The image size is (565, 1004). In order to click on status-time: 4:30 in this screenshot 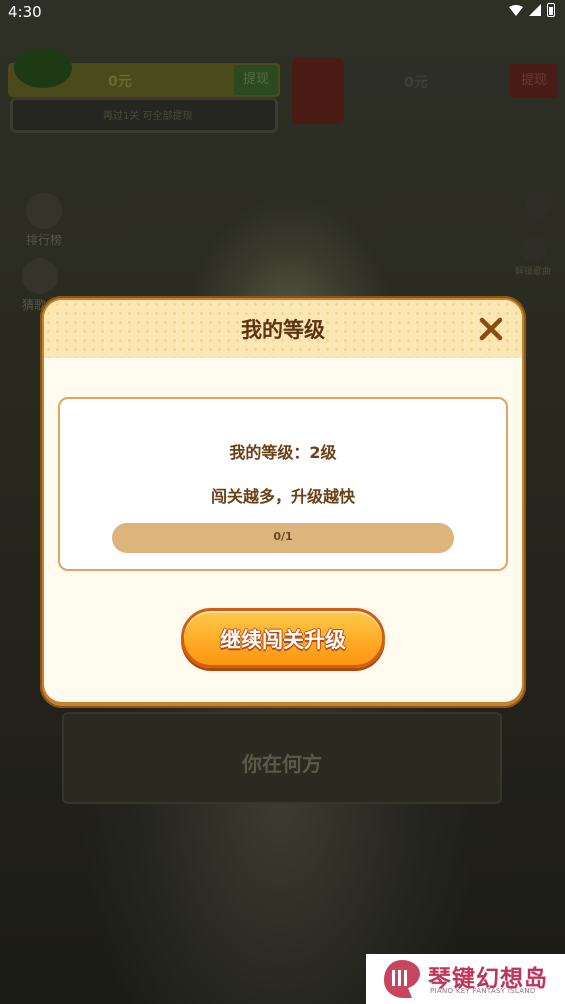, I will do `click(25, 12)`.